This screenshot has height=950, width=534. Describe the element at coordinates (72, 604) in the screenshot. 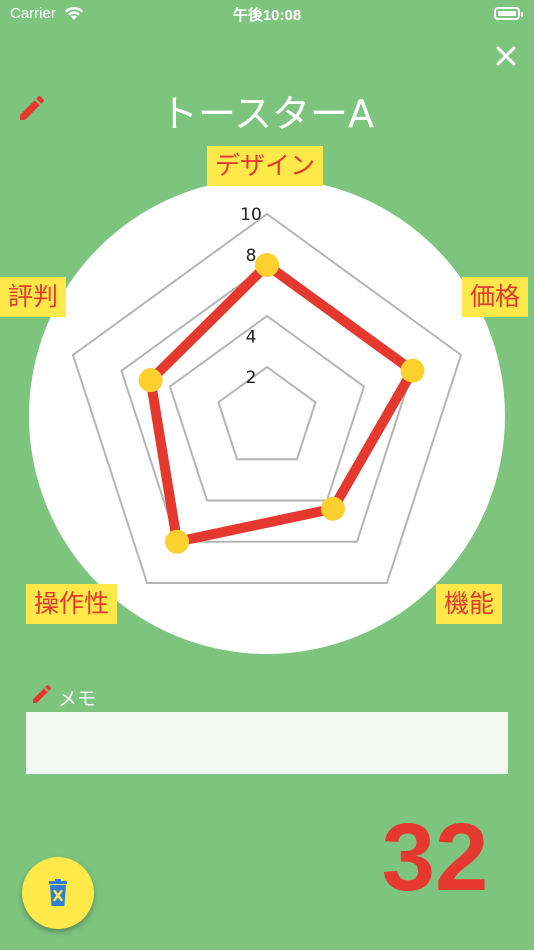

I see `axis-label-4: 操作性` at that location.